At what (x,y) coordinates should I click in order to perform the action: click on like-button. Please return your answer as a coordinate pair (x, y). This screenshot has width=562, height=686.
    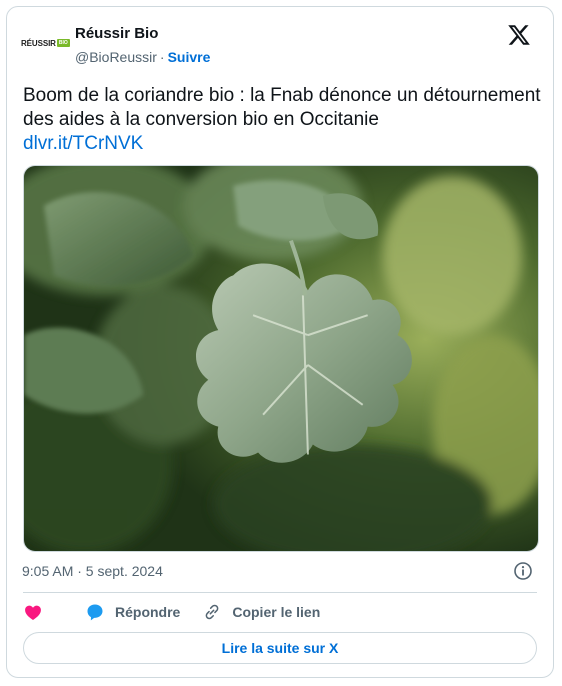
    Looking at the image, I should click on (38, 612).